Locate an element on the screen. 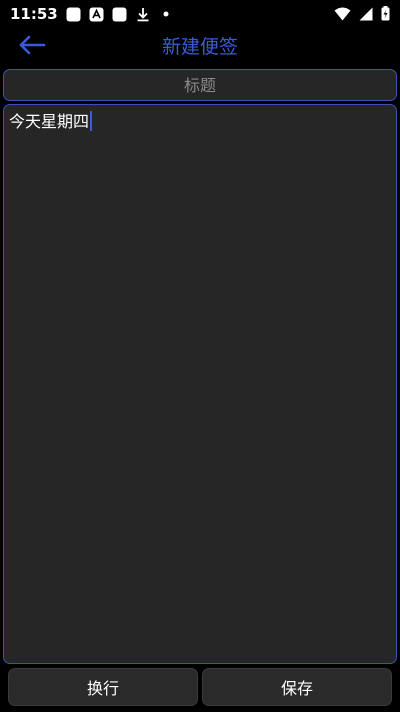  download-icon is located at coordinates (143, 14).